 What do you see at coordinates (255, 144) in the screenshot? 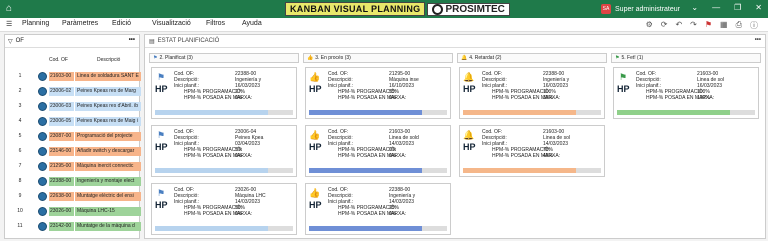
I see `card-values: 23006-04 Peines Kpea 03/04/2023 5% 0%` at bounding box center [255, 144].